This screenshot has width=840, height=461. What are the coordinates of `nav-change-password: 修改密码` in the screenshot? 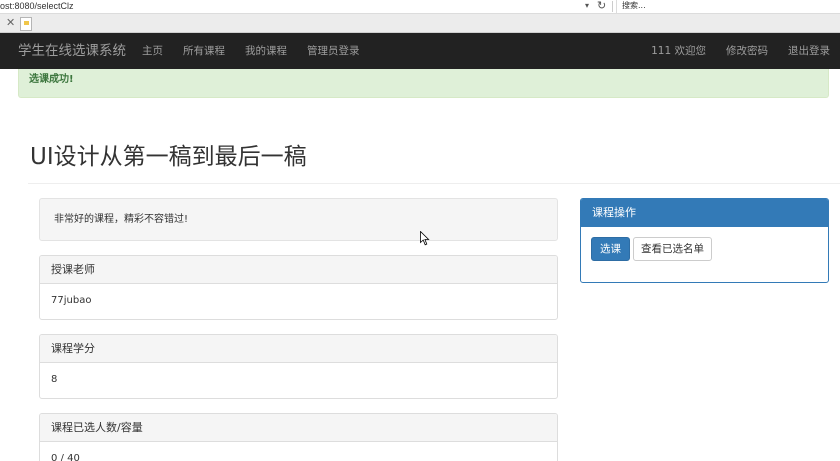 It's located at (747, 51).